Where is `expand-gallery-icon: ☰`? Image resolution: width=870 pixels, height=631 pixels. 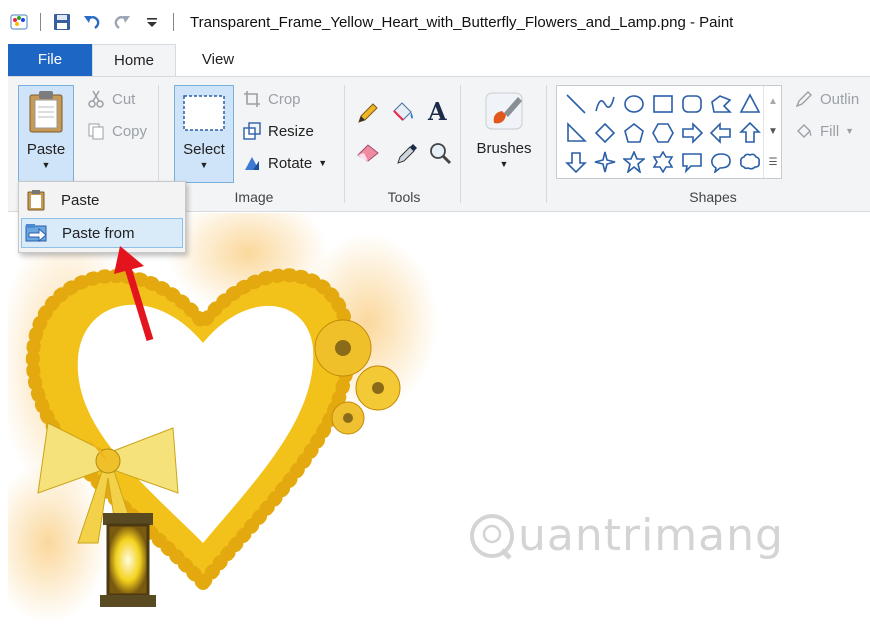
expand-gallery-icon: ☰ is located at coordinates (773, 162).